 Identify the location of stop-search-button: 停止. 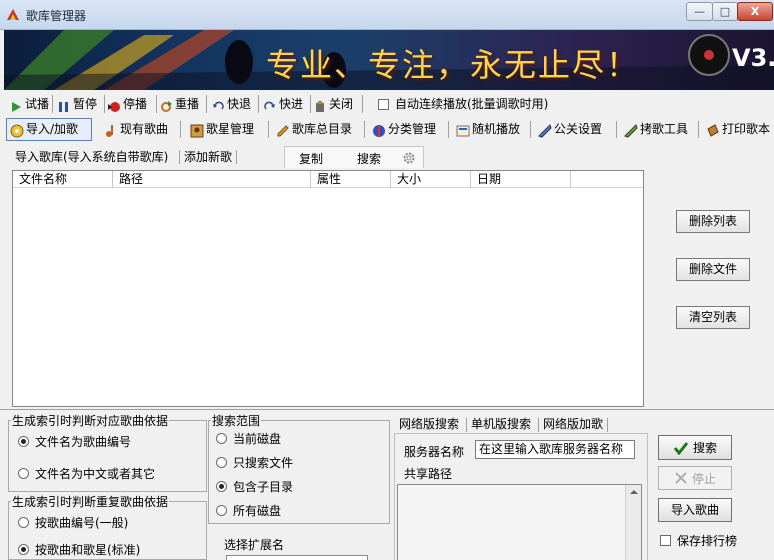
(695, 478).